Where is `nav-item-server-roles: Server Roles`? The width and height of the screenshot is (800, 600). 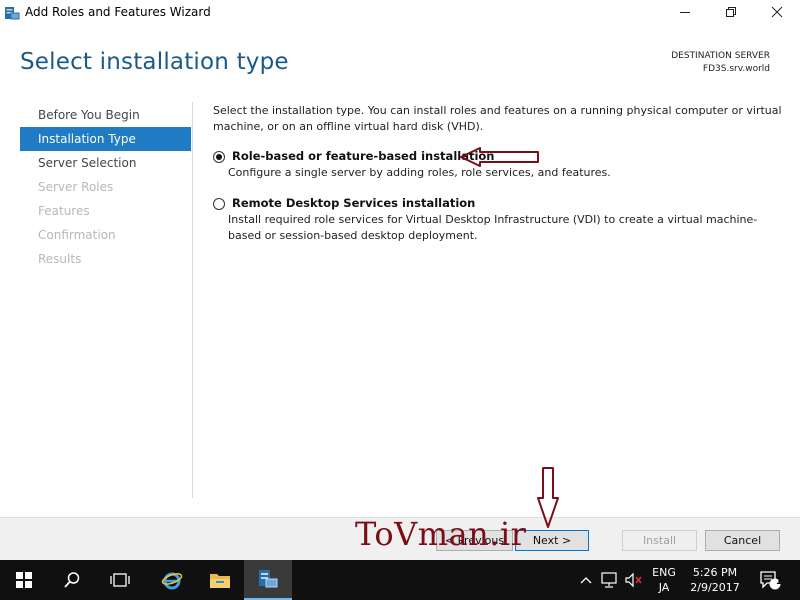 nav-item-server-roles: Server Roles is located at coordinates (76, 187).